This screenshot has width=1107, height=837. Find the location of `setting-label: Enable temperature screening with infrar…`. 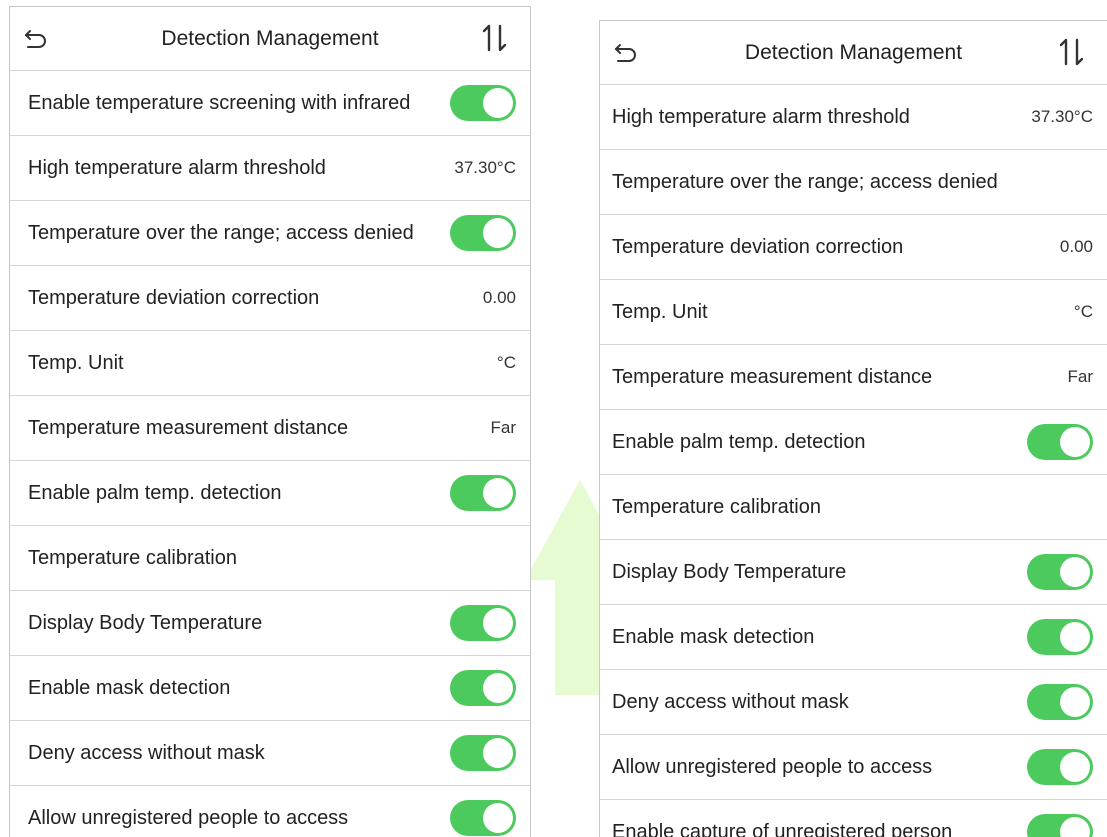

setting-label: Enable temperature screening with infrar… is located at coordinates (219, 102).